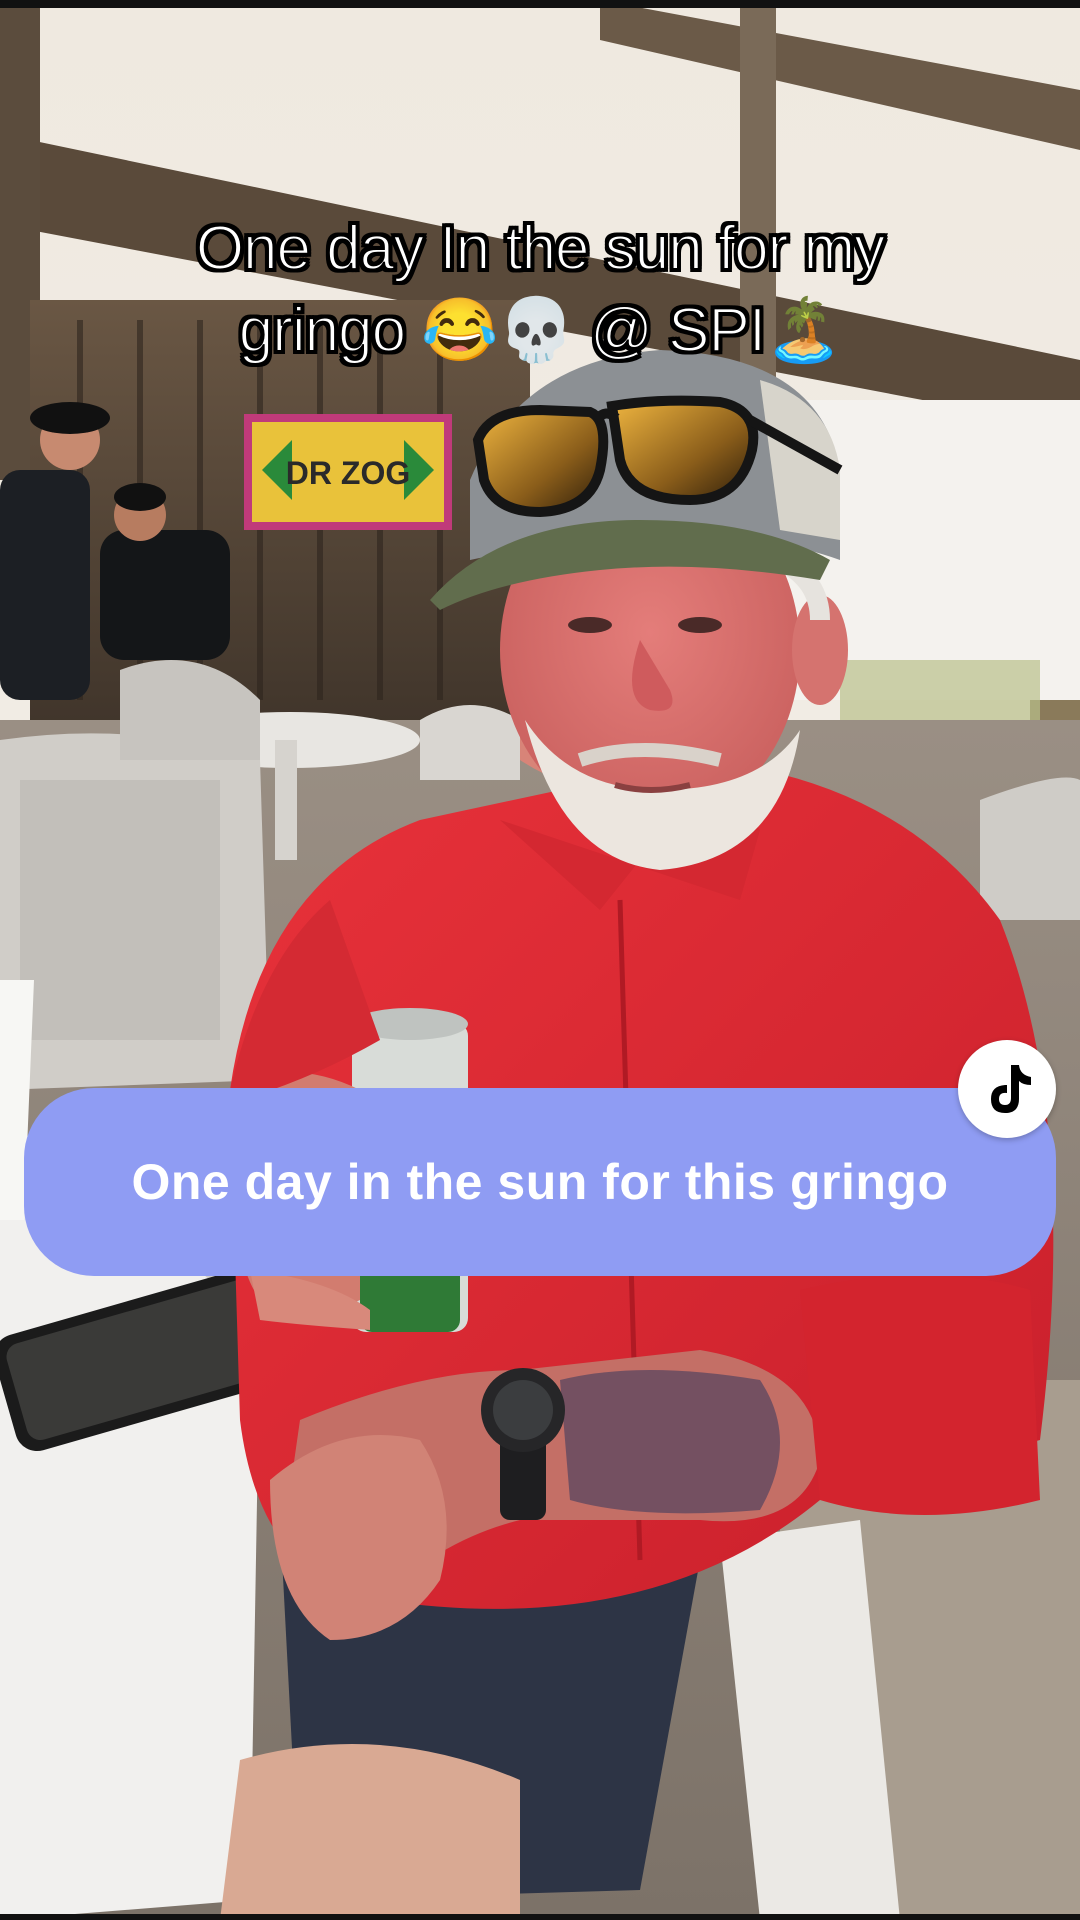 Image resolution: width=1080 pixels, height=1920 pixels. What do you see at coordinates (135, 911) in the screenshot?
I see `chair-left` at bounding box center [135, 911].